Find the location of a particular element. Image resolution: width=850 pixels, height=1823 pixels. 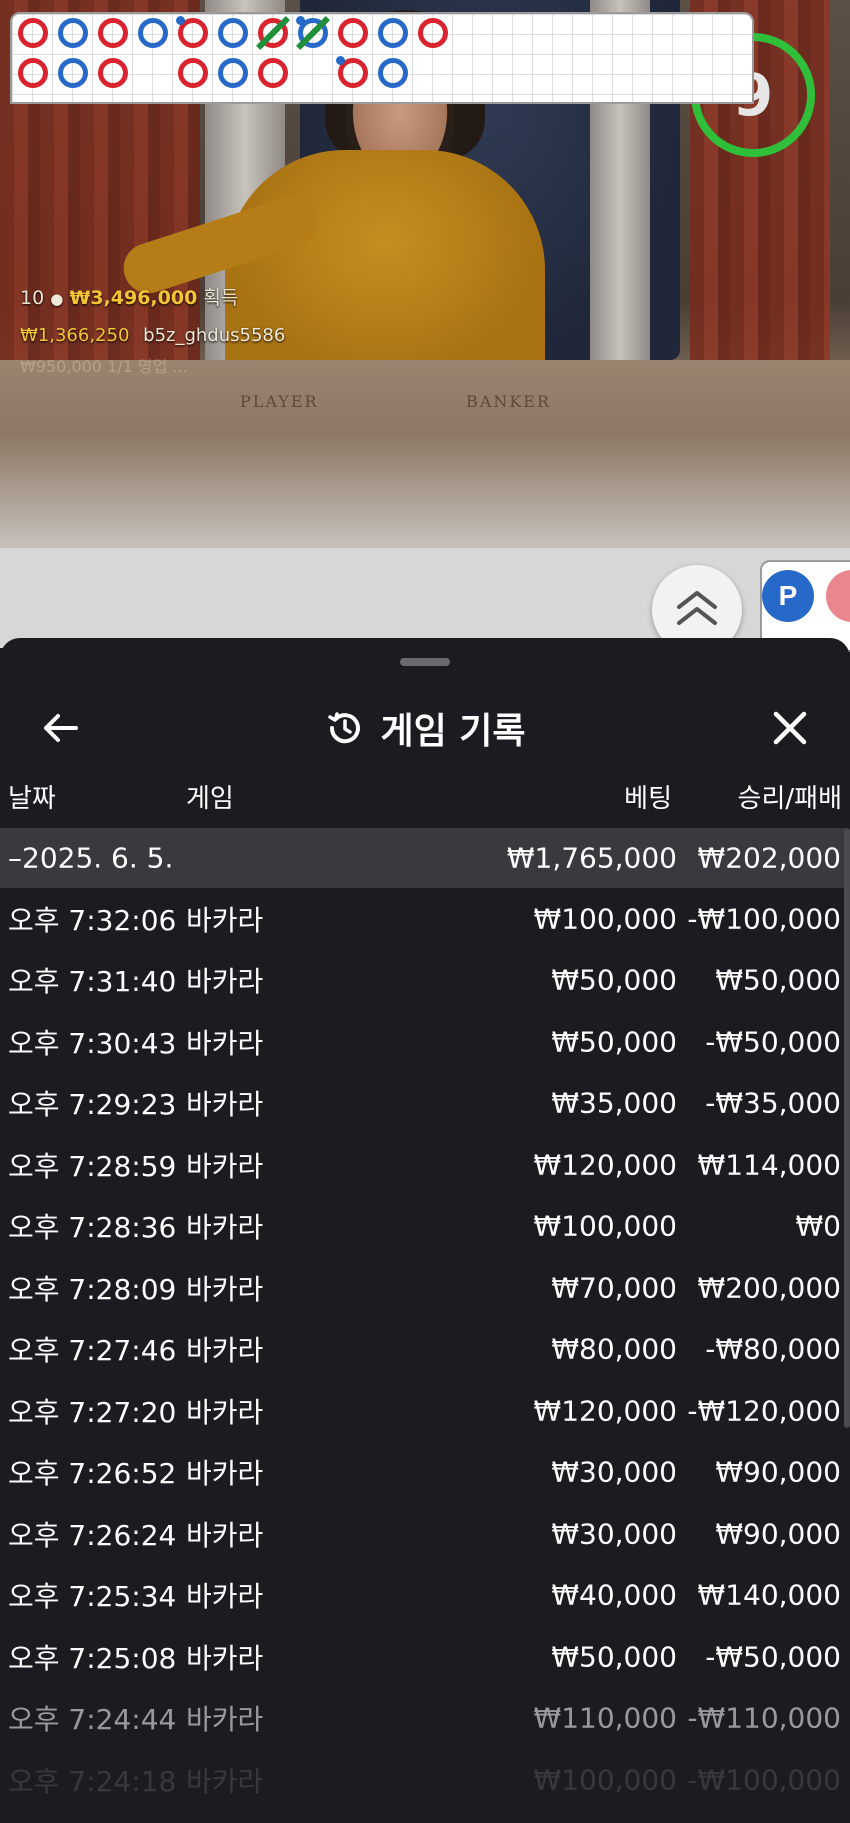

table-row: 오후 7:29:23 바카라 ₩35,000 -₩35,000 is located at coordinates (422, 1104).